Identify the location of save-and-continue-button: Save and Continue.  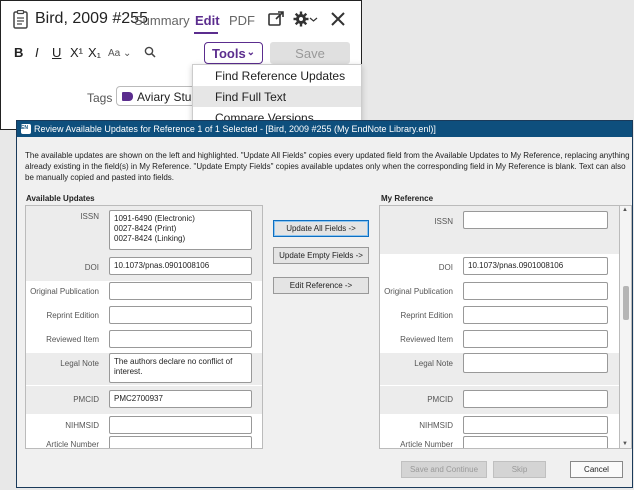
(444, 469).